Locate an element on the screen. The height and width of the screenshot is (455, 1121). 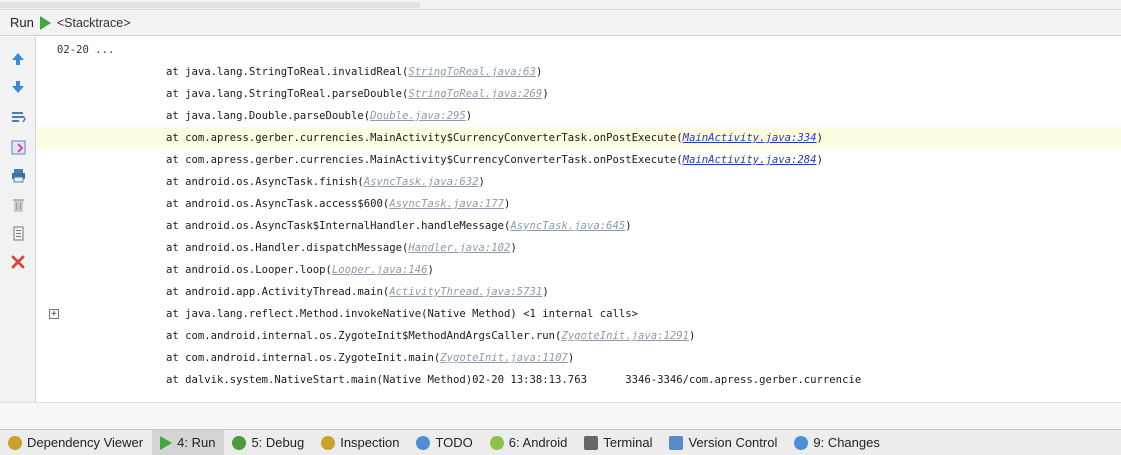
stacktrace-frame-text: at android.os.AsyncTask.finish( is located at coordinates (265, 182).